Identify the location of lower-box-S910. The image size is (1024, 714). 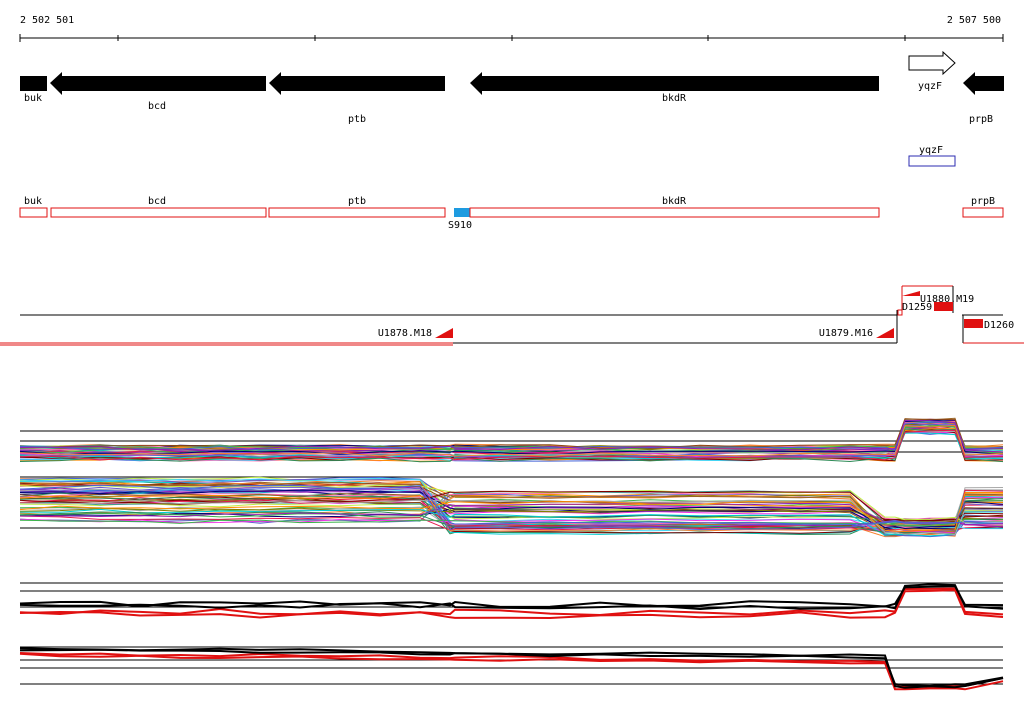
(462, 212).